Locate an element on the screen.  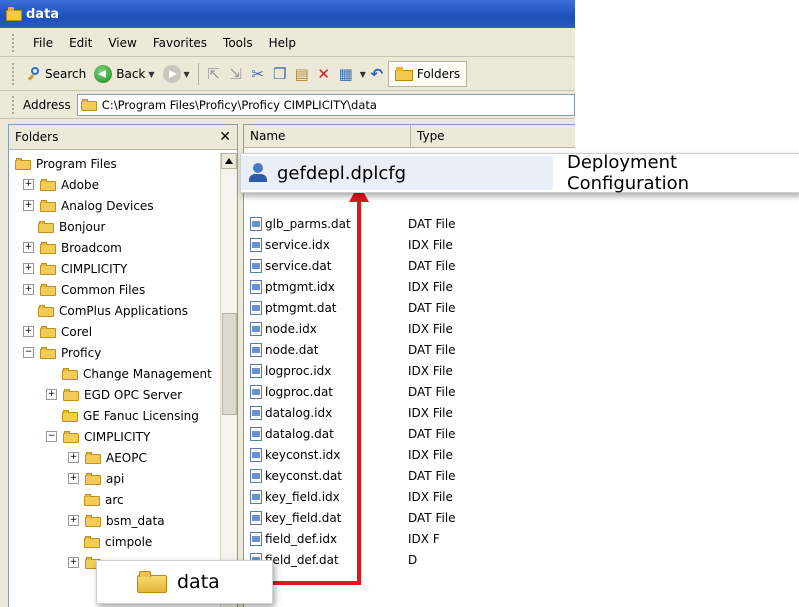
folder-callout: data is located at coordinates (184, 582).